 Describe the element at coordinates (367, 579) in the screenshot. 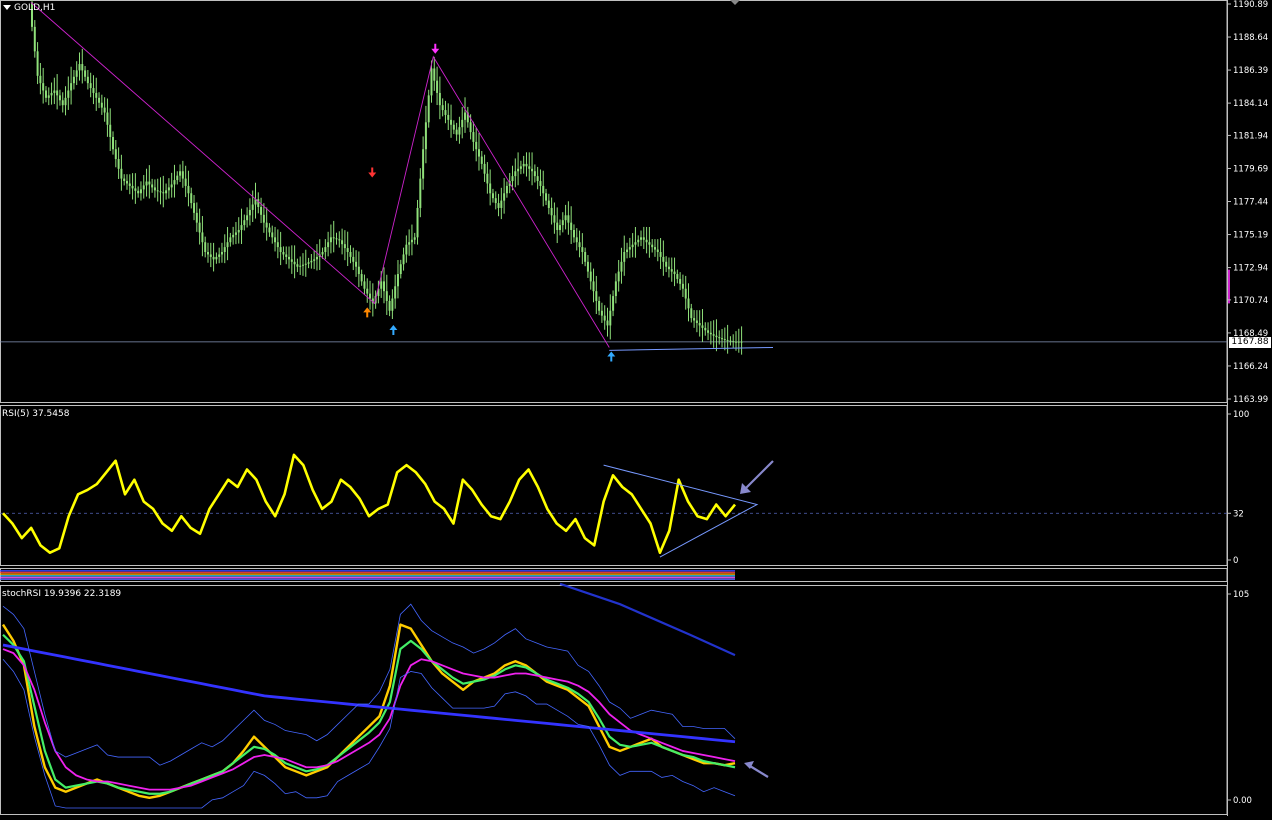

I see `indicator-strip-band` at that location.